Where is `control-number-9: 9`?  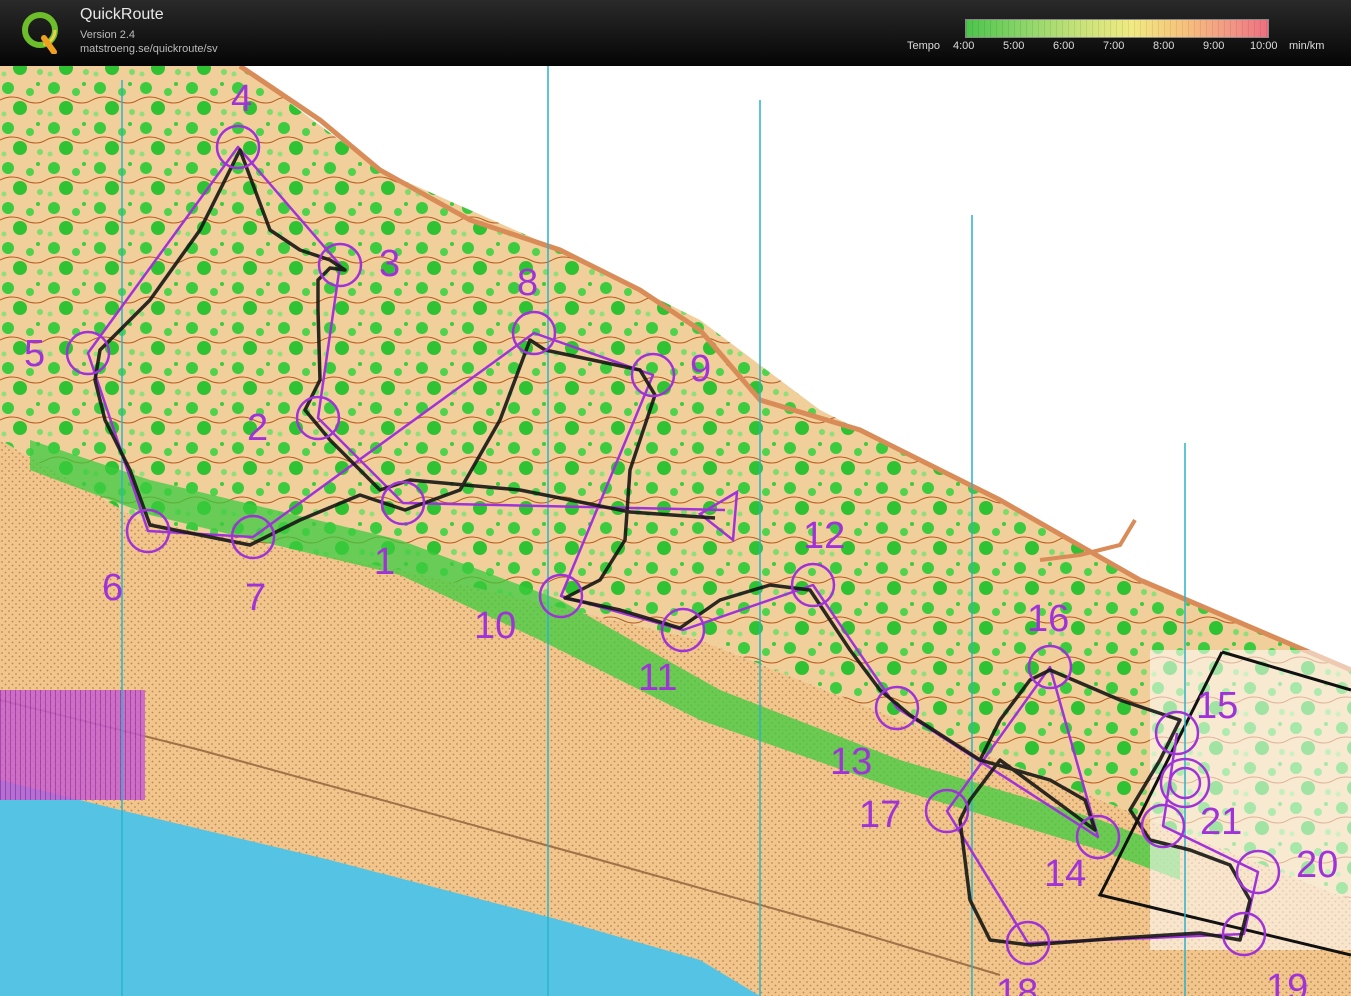 control-number-9: 9 is located at coordinates (700, 369).